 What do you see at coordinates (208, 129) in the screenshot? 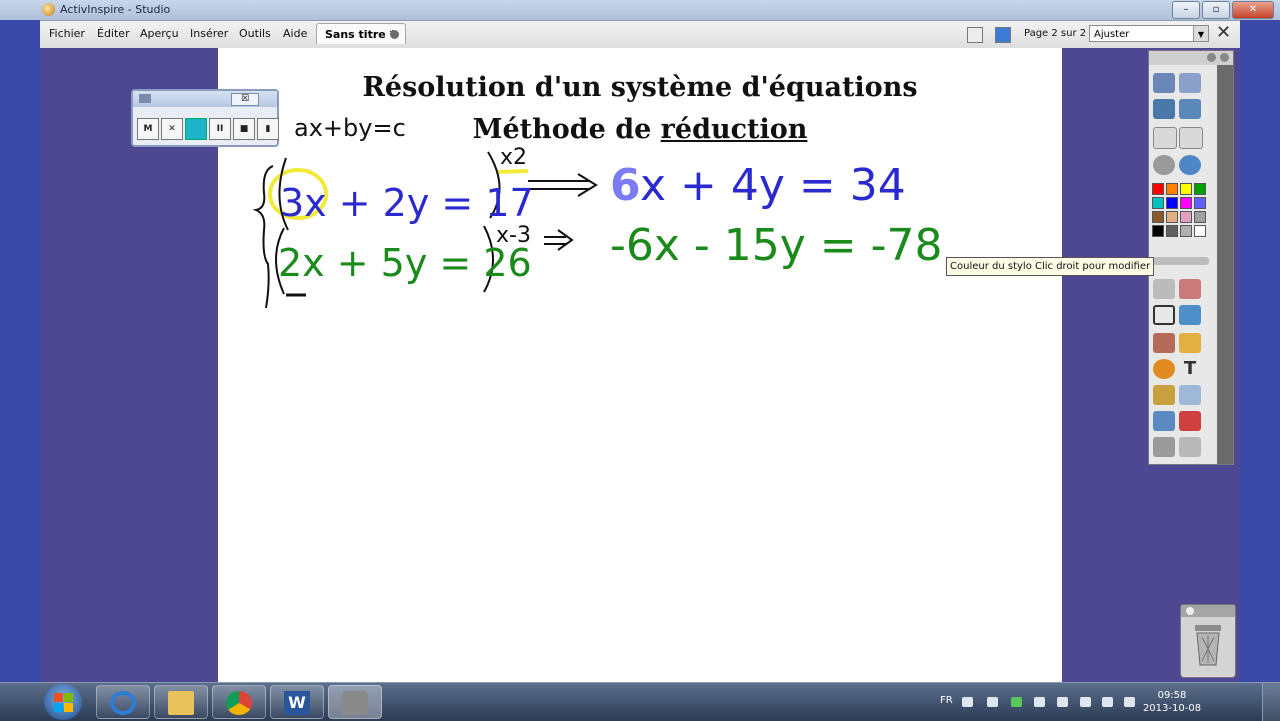
I see `recorder-buttons: M ✕ II ■ ▮` at bounding box center [208, 129].